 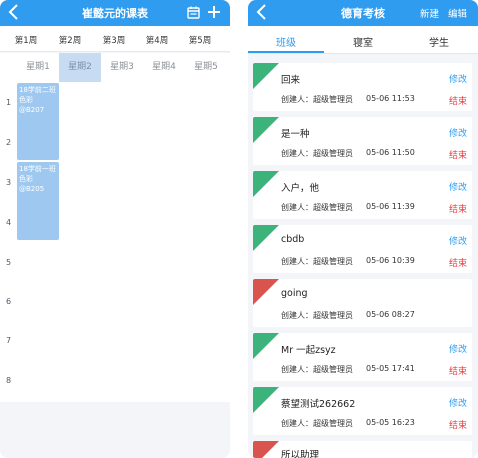 What do you see at coordinates (8, 380) in the screenshot?
I see `period-number: 8` at bounding box center [8, 380].